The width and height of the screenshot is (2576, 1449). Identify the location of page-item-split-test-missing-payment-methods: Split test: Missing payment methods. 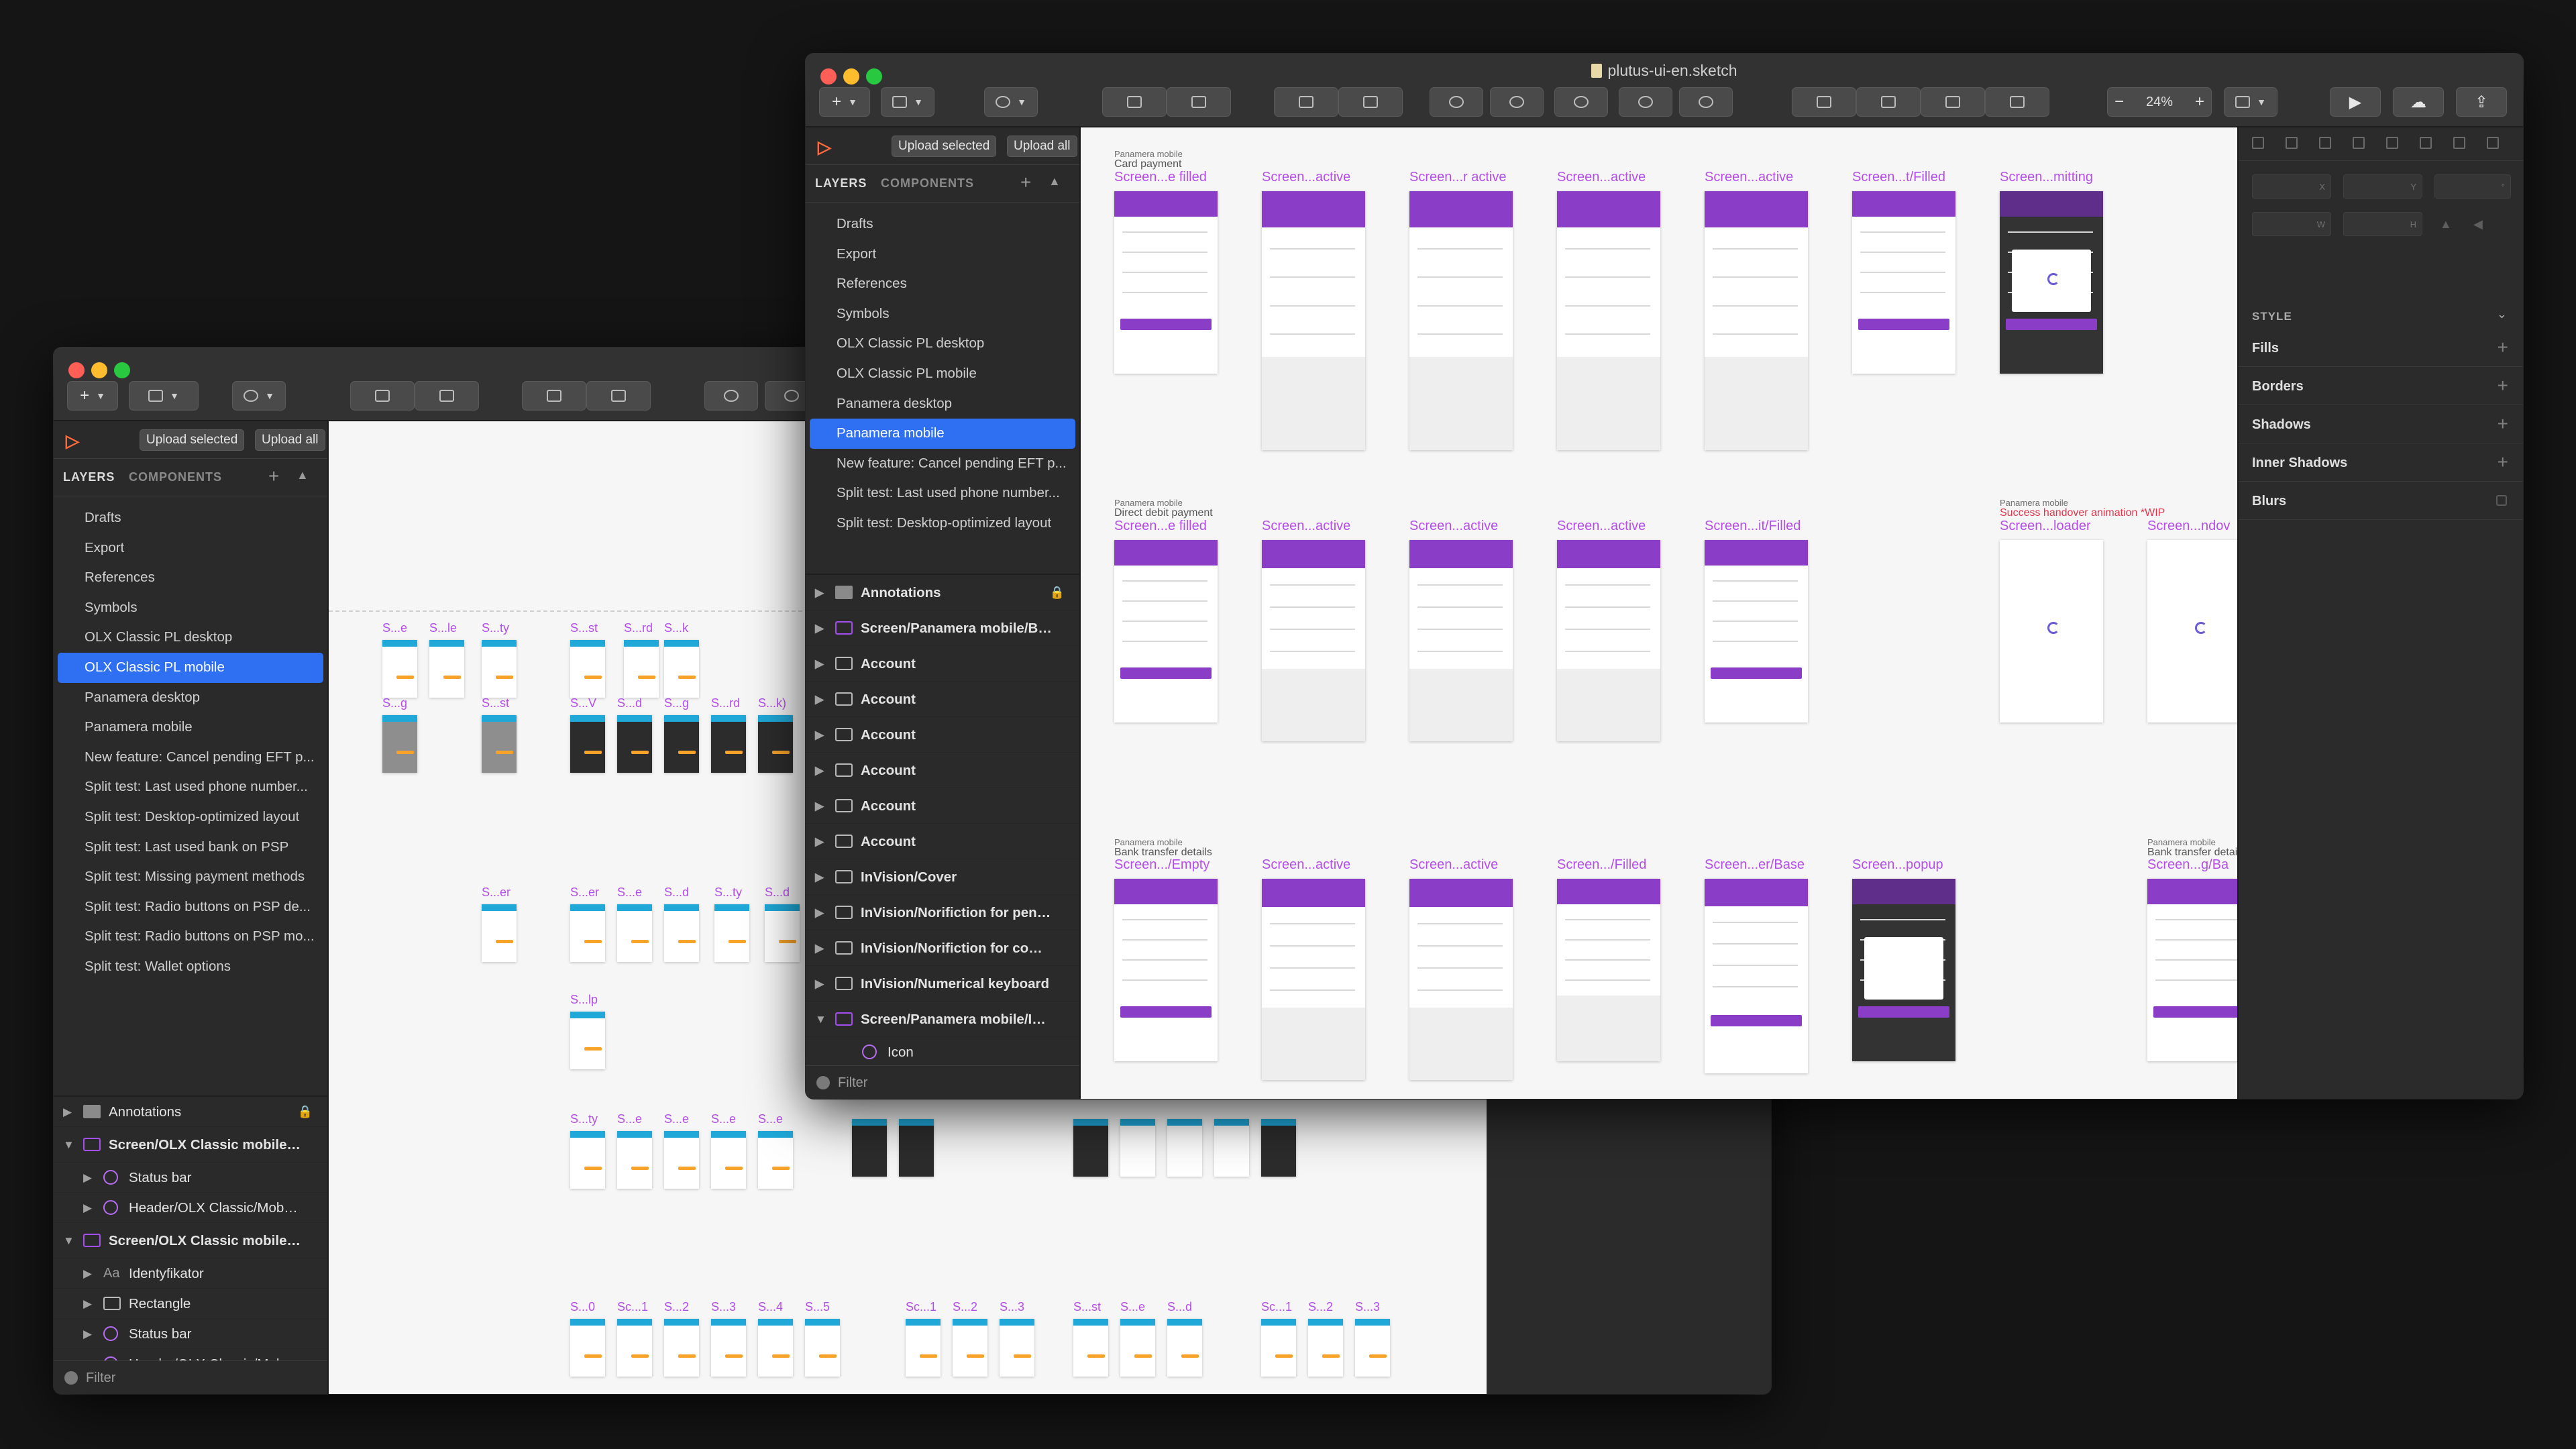
(190, 877).